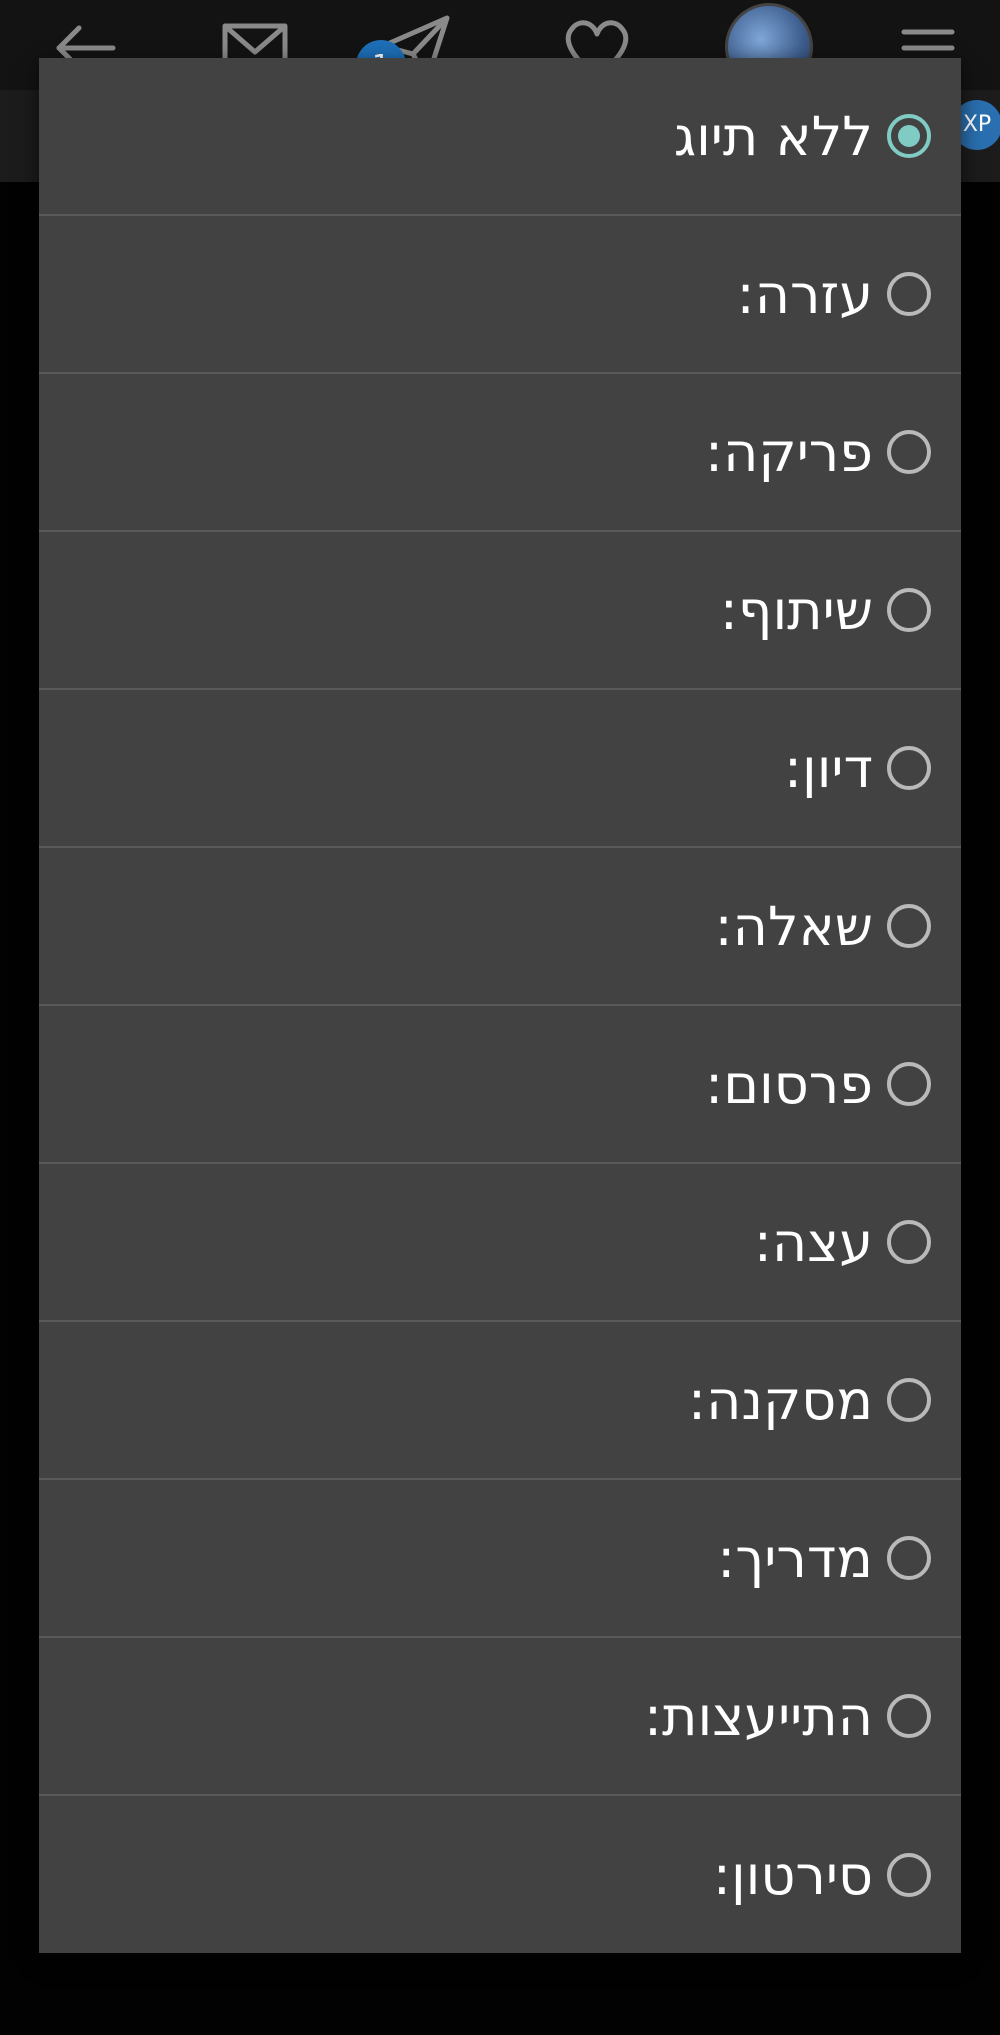 The height and width of the screenshot is (2035, 1000). Describe the element at coordinates (804, 294) in the screenshot. I see `tag-option-label: עזרה:` at that location.